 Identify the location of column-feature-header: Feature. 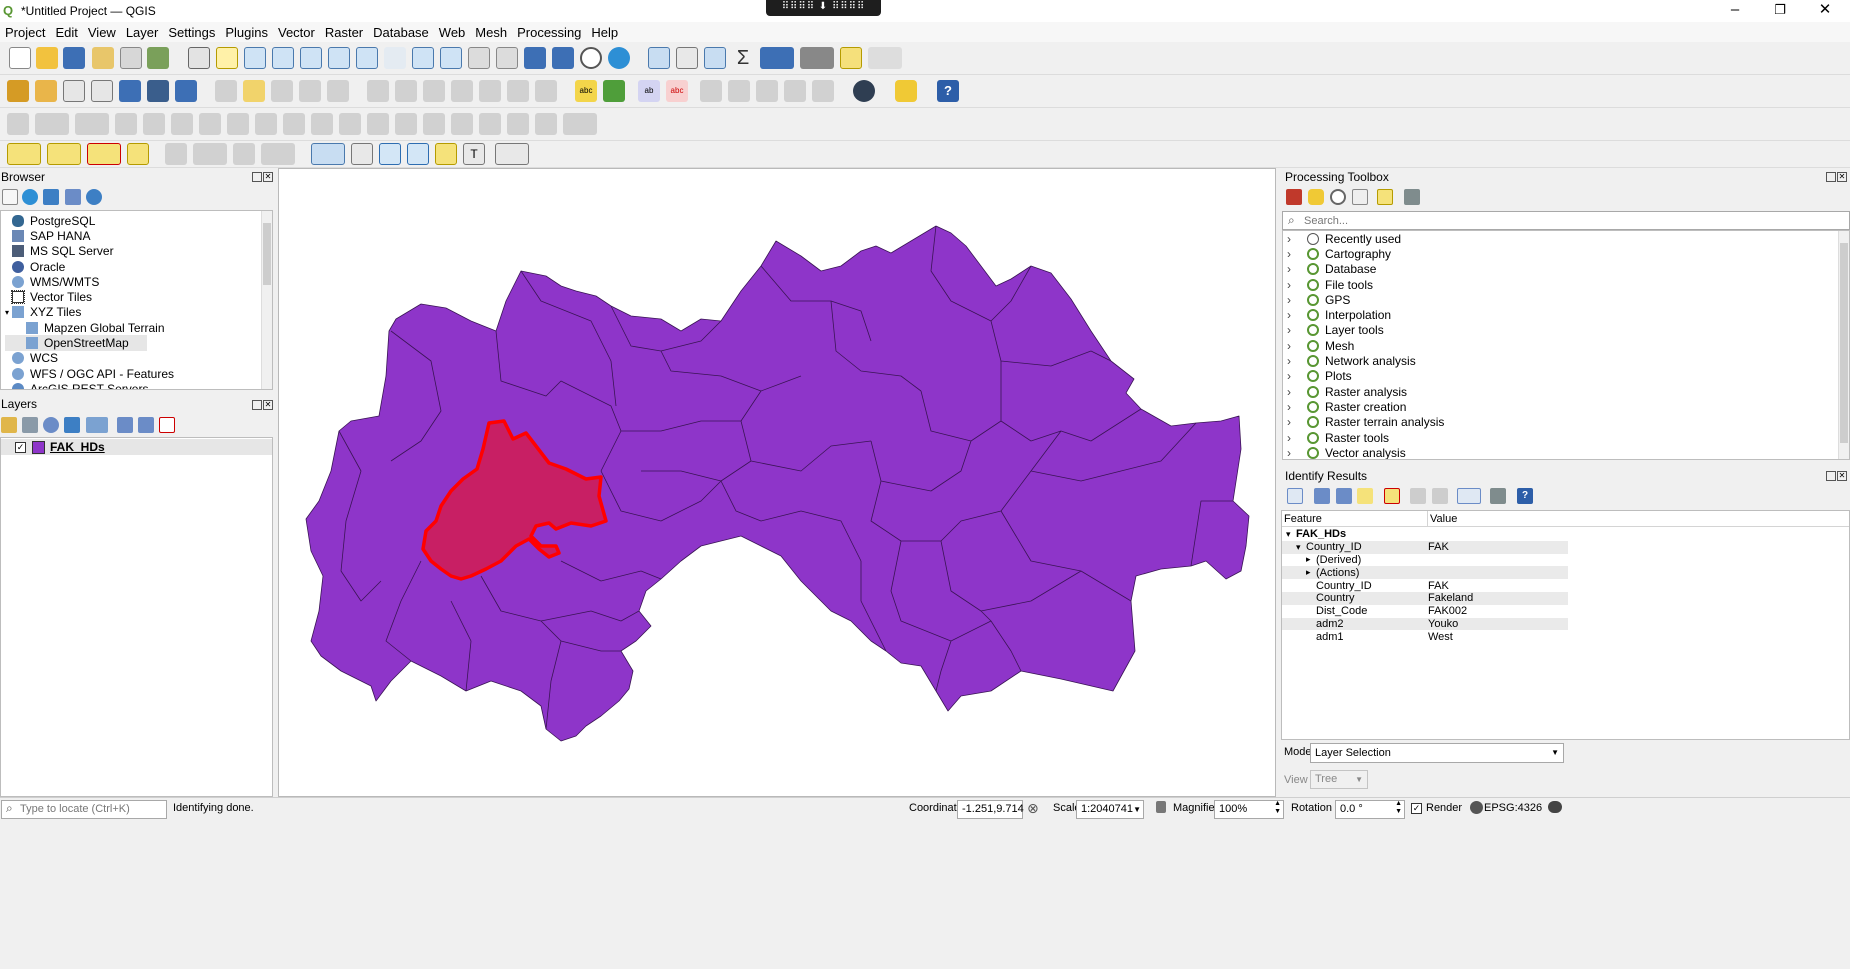
(1303, 519).